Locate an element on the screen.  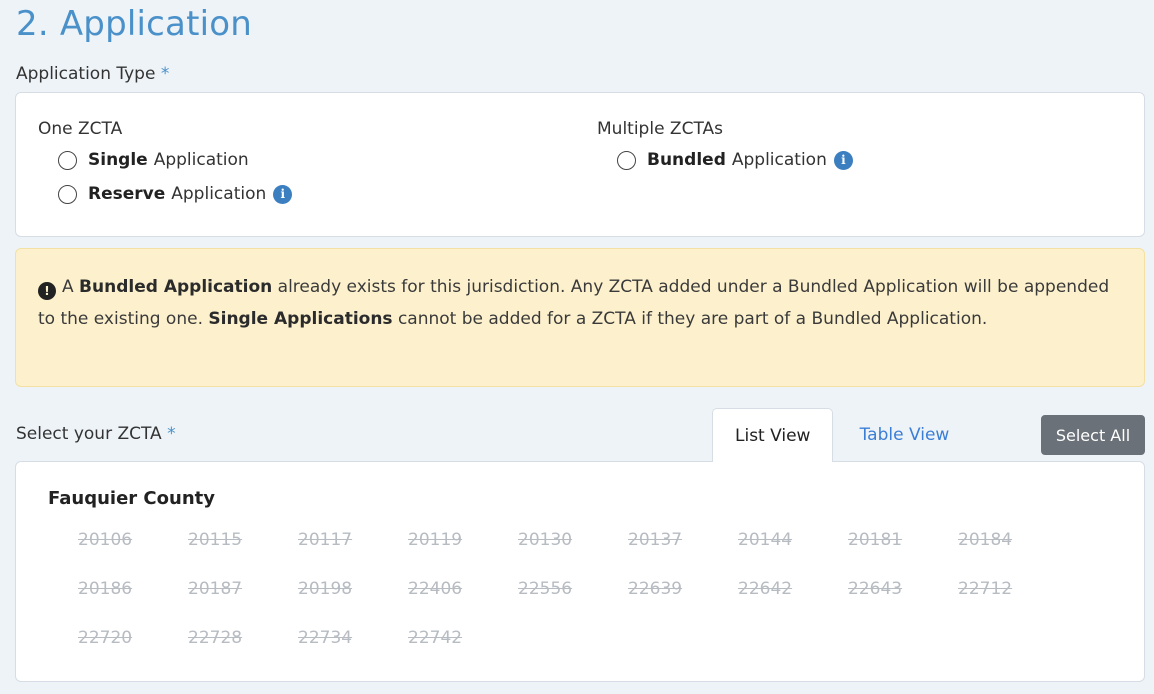
single-application-radio is located at coordinates (67, 160).